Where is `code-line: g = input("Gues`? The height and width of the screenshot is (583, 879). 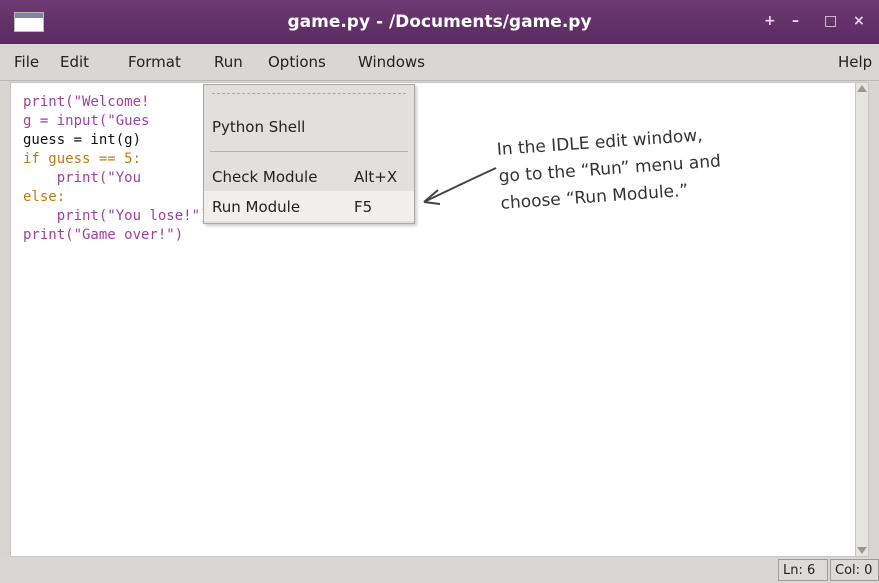 code-line: g = input("Gues is located at coordinates (86, 121).